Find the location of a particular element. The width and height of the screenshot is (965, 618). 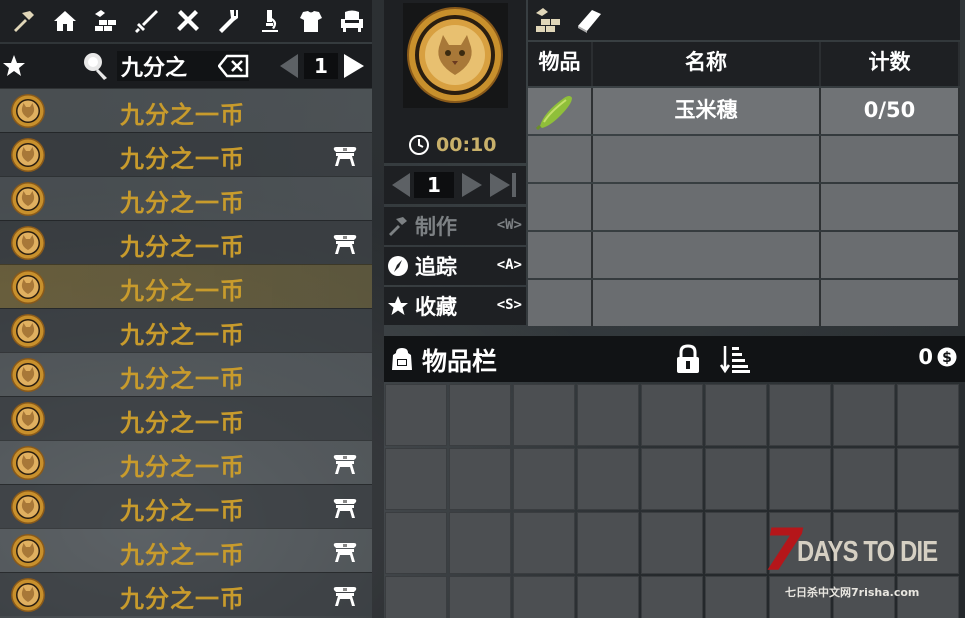

page-number: 1 is located at coordinates (321, 66).